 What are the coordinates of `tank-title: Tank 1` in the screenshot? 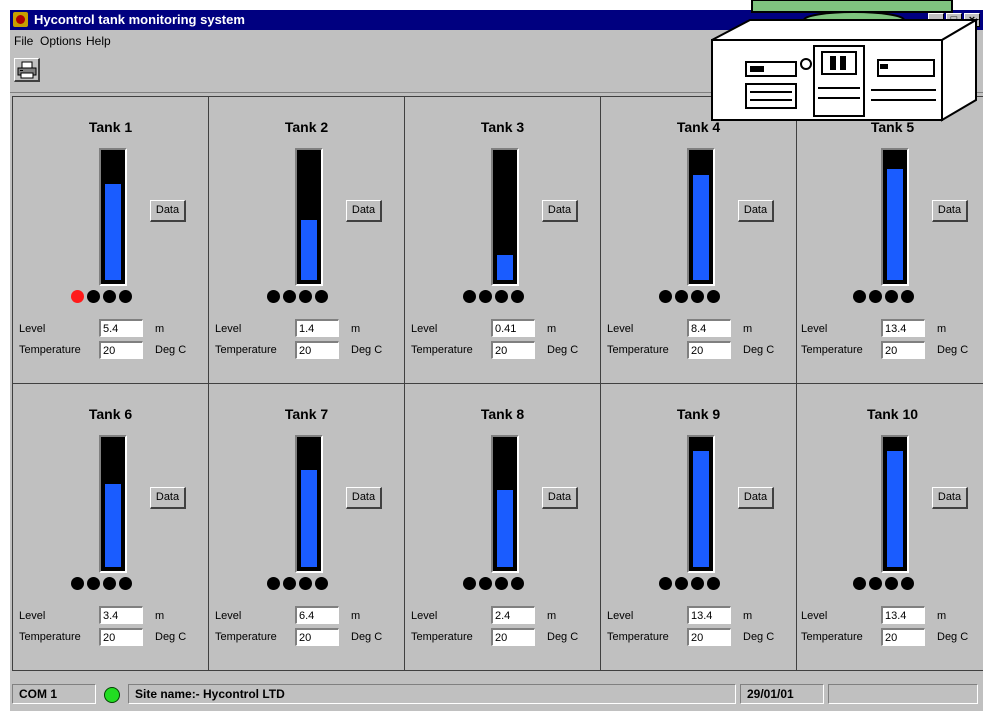 It's located at (110, 127).